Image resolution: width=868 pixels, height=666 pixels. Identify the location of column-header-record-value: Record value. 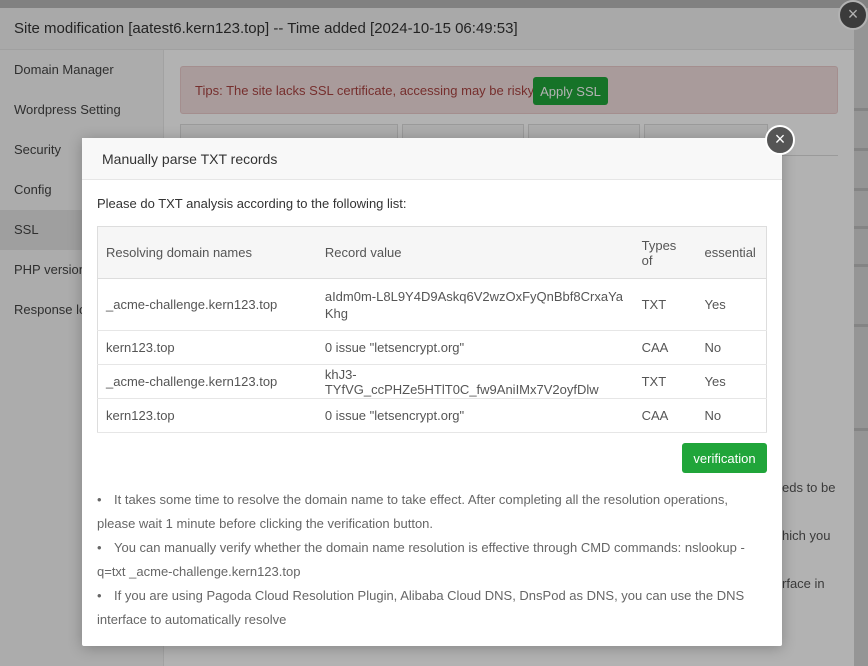
(475, 252).